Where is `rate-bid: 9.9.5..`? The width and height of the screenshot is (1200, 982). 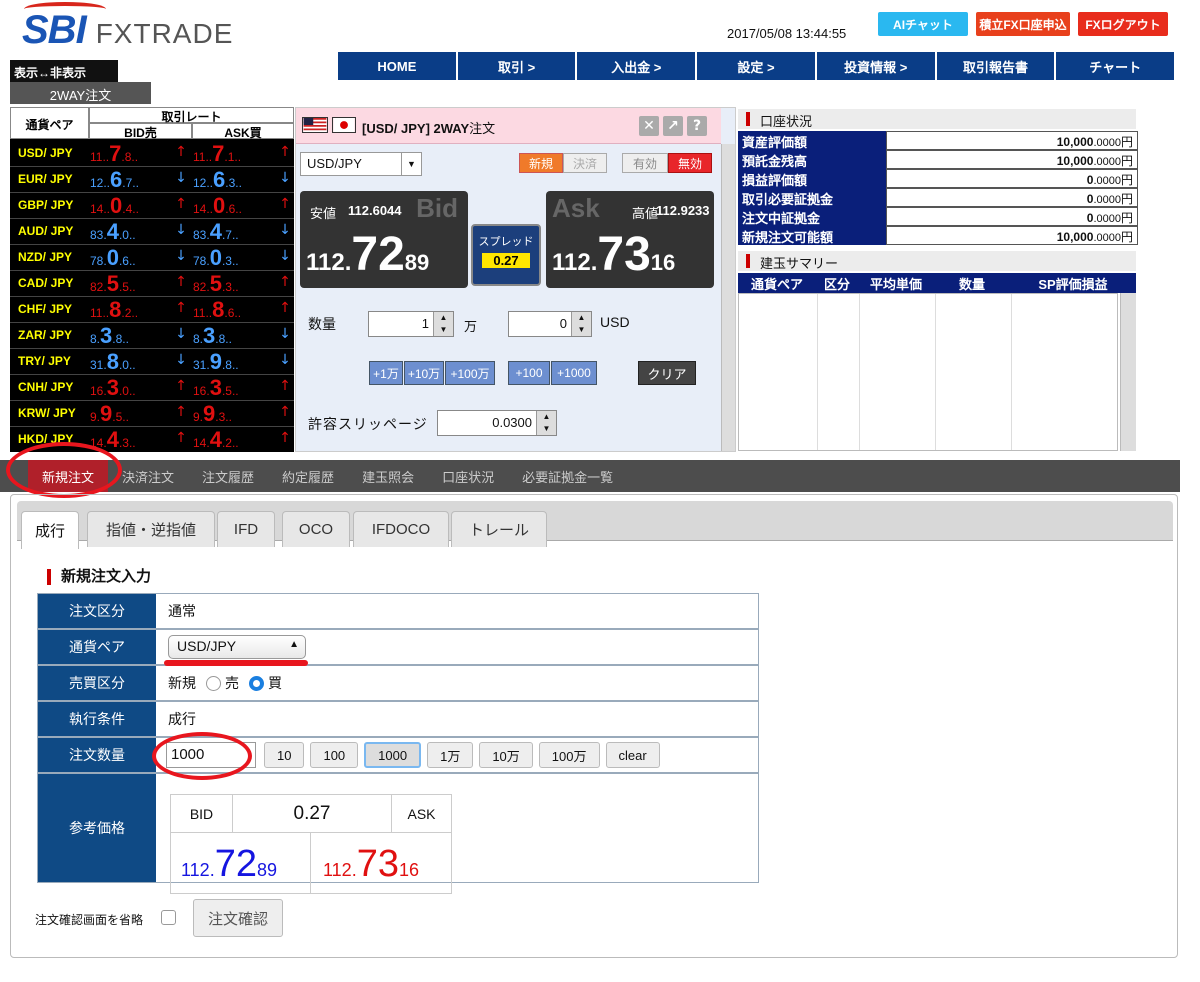 rate-bid: 9.9.5.. is located at coordinates (131, 413).